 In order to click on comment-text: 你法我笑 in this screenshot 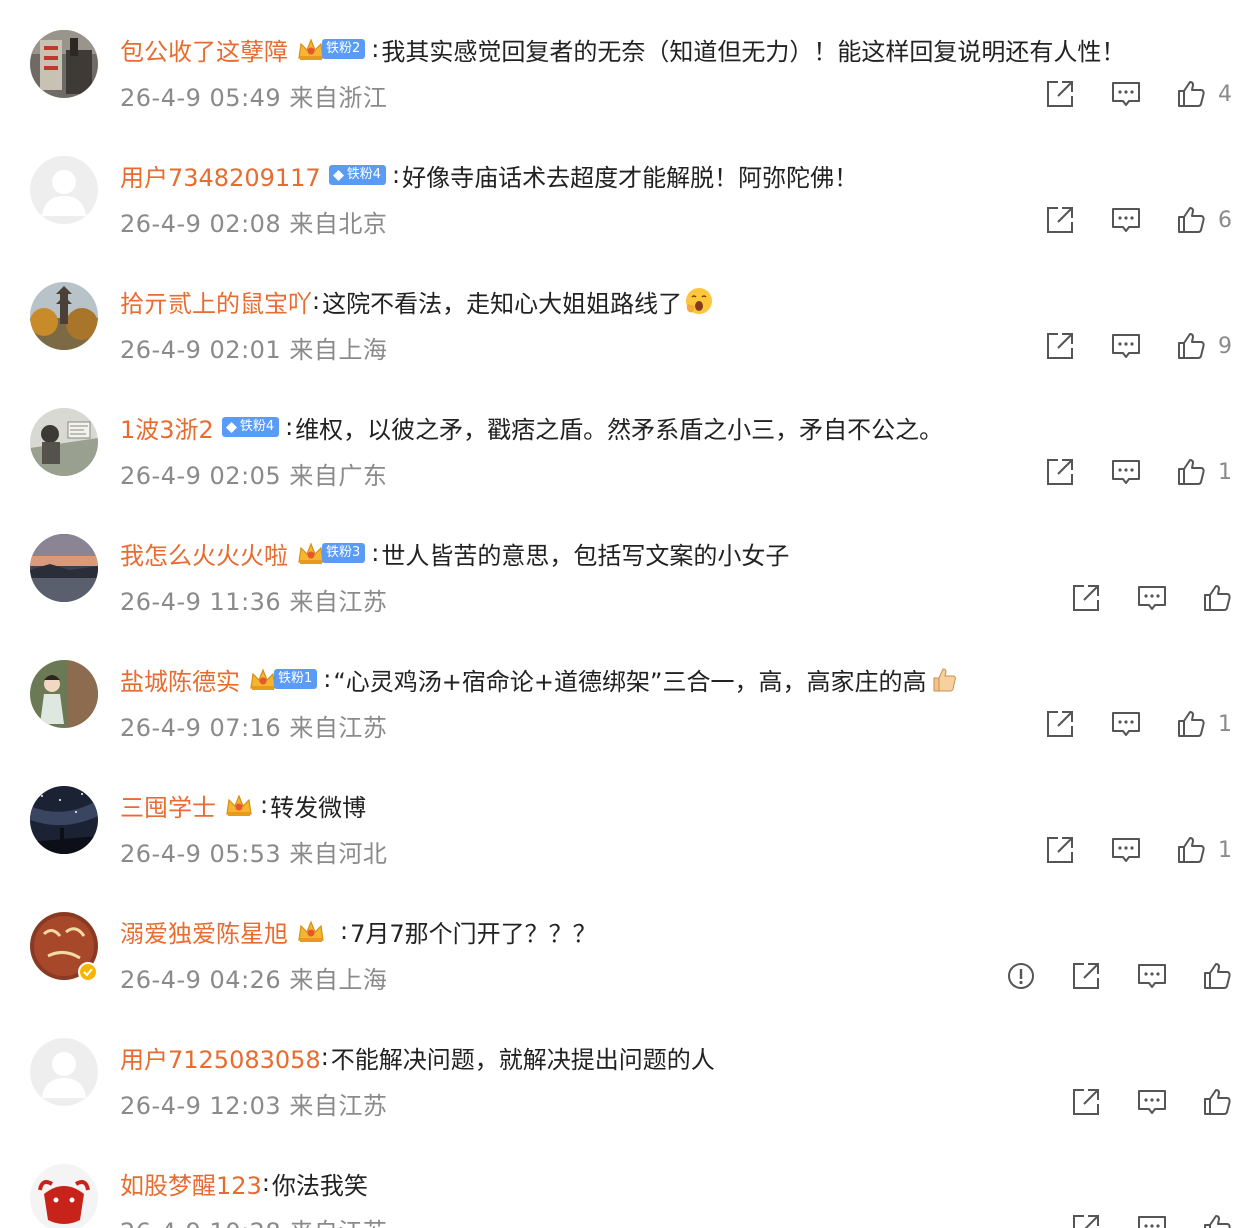, I will do `click(319, 1185)`.